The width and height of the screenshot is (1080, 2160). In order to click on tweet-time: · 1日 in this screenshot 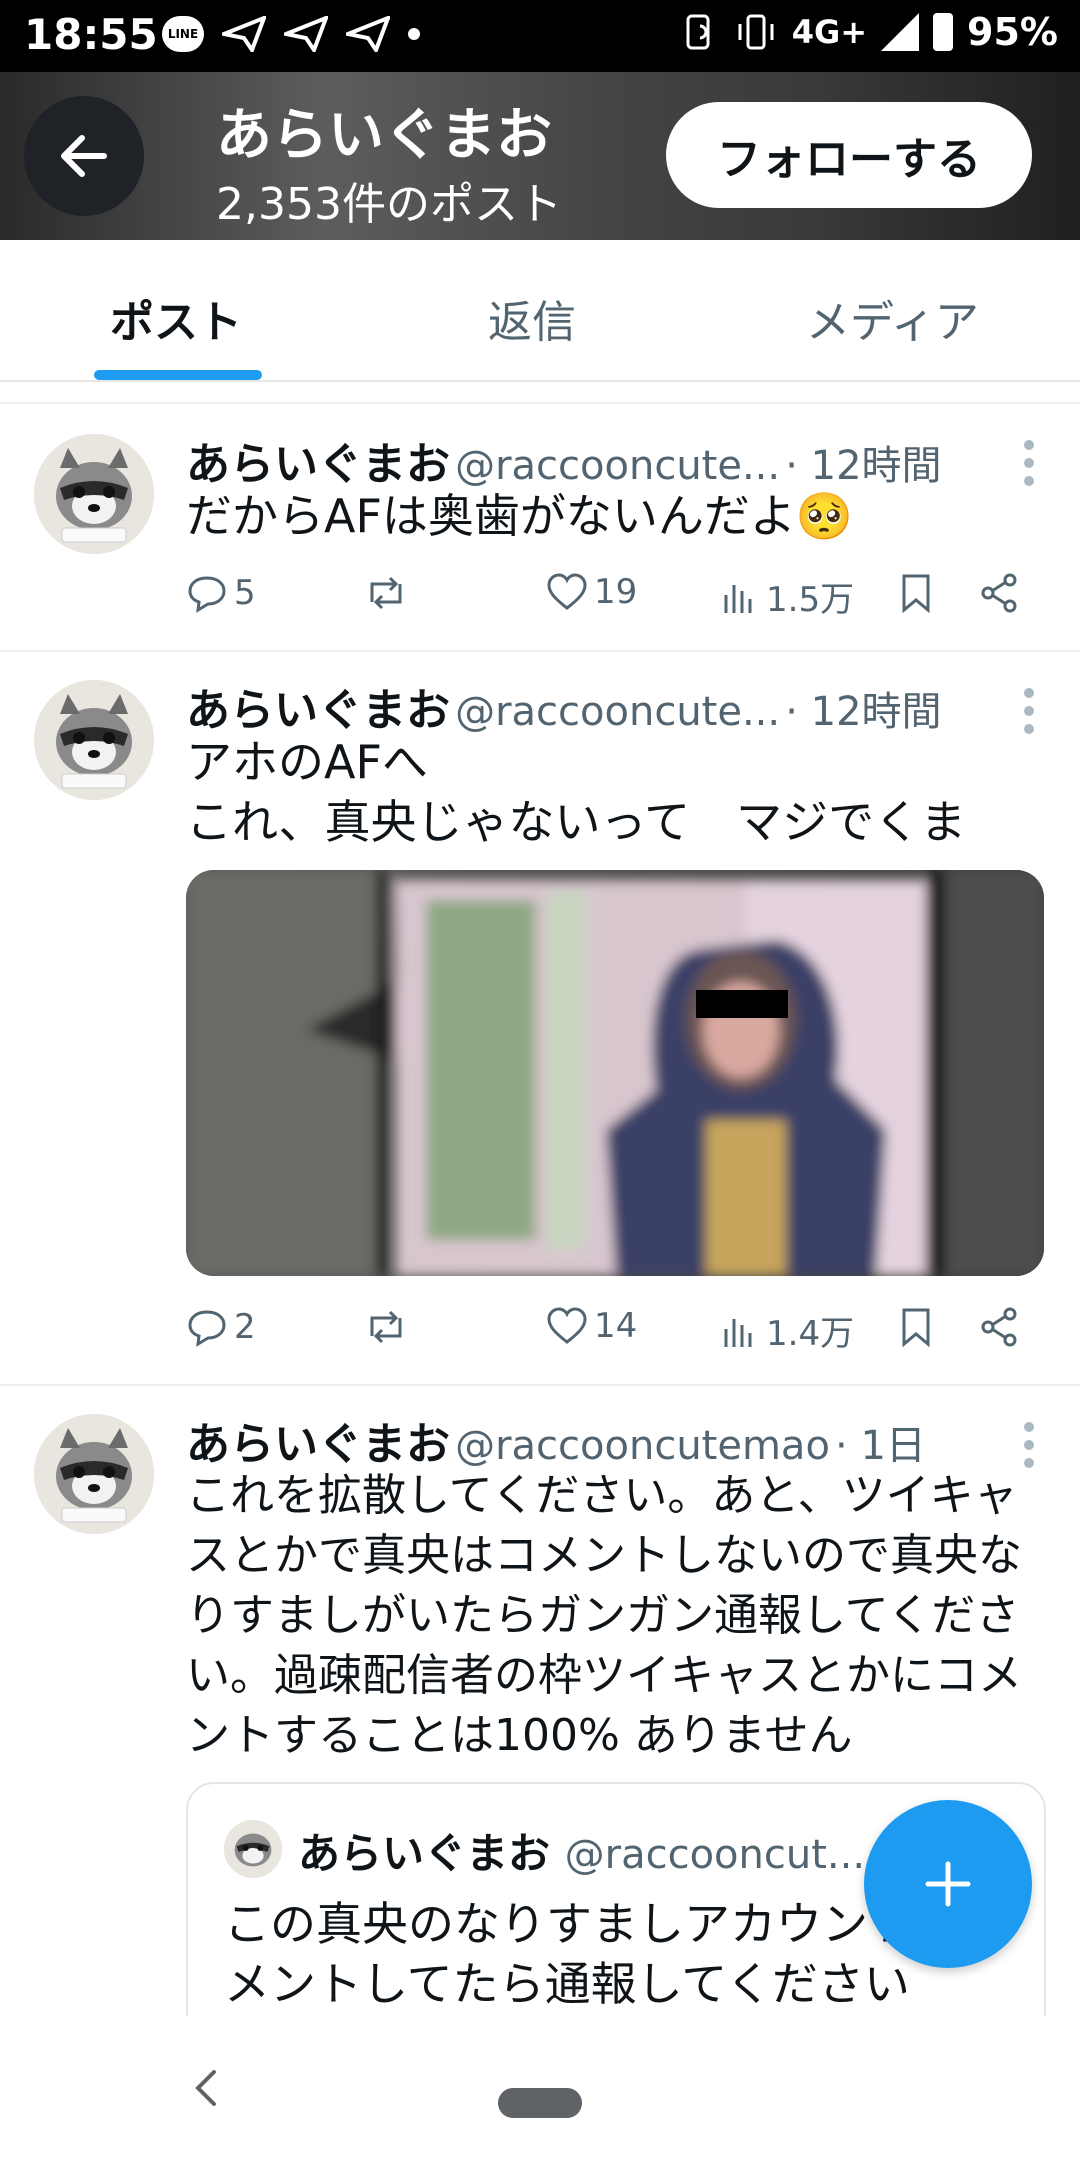, I will do `click(880, 1446)`.